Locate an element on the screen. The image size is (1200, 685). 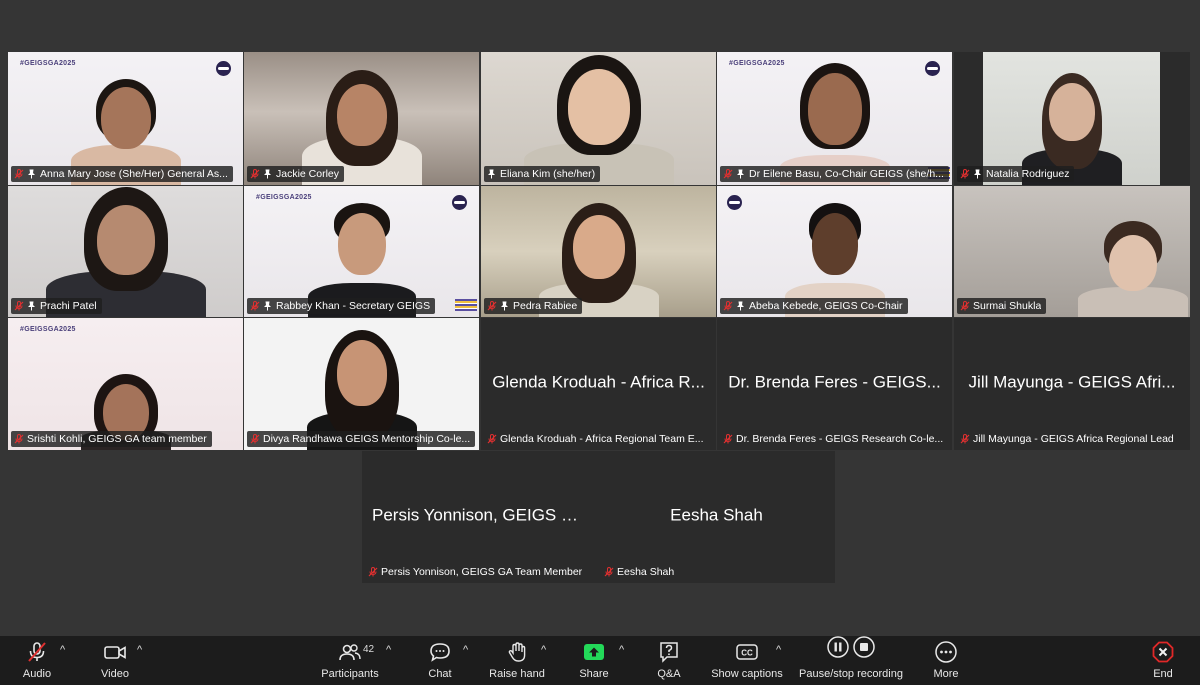
participant-video is located at coordinates (1133, 269).